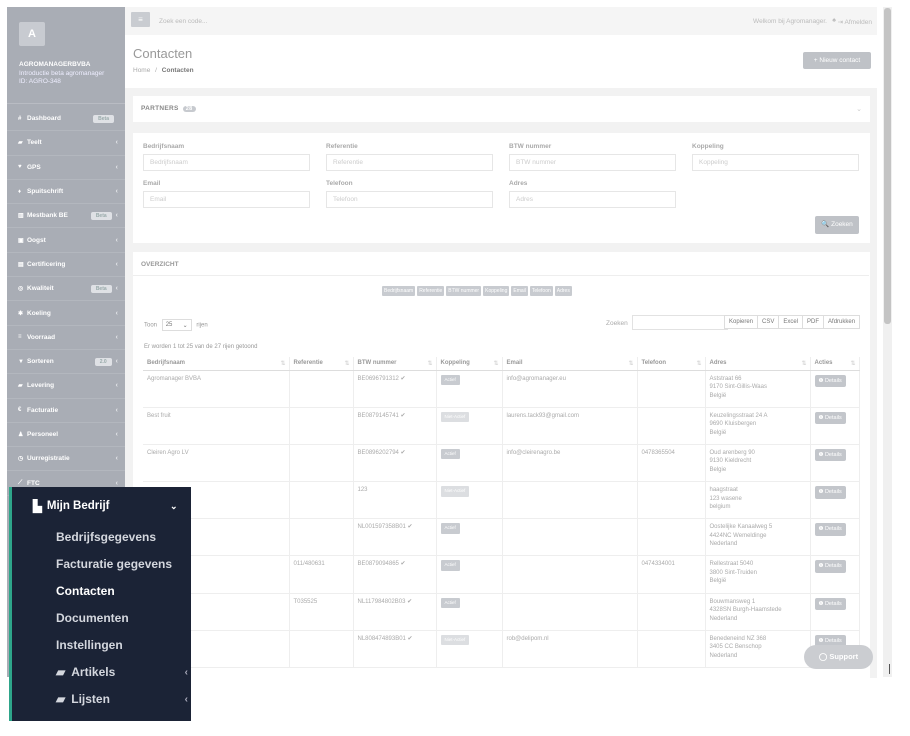 The height and width of the screenshot is (736, 910). What do you see at coordinates (32, 34) in the screenshot?
I see `brand-logo: A` at bounding box center [32, 34].